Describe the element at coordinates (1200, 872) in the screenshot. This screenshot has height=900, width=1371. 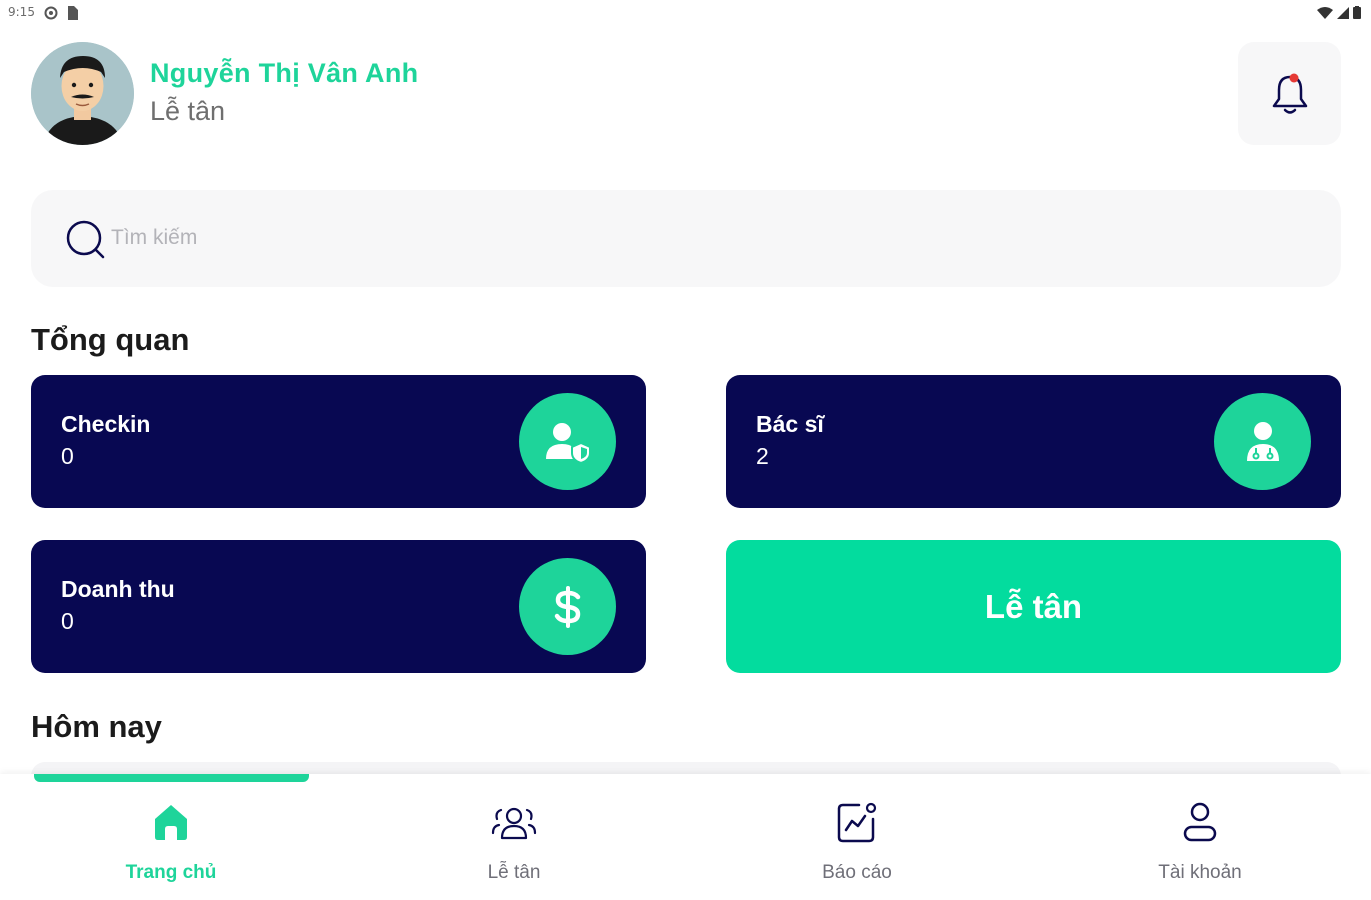
I see `nav-account-label: Tài khoản` at that location.